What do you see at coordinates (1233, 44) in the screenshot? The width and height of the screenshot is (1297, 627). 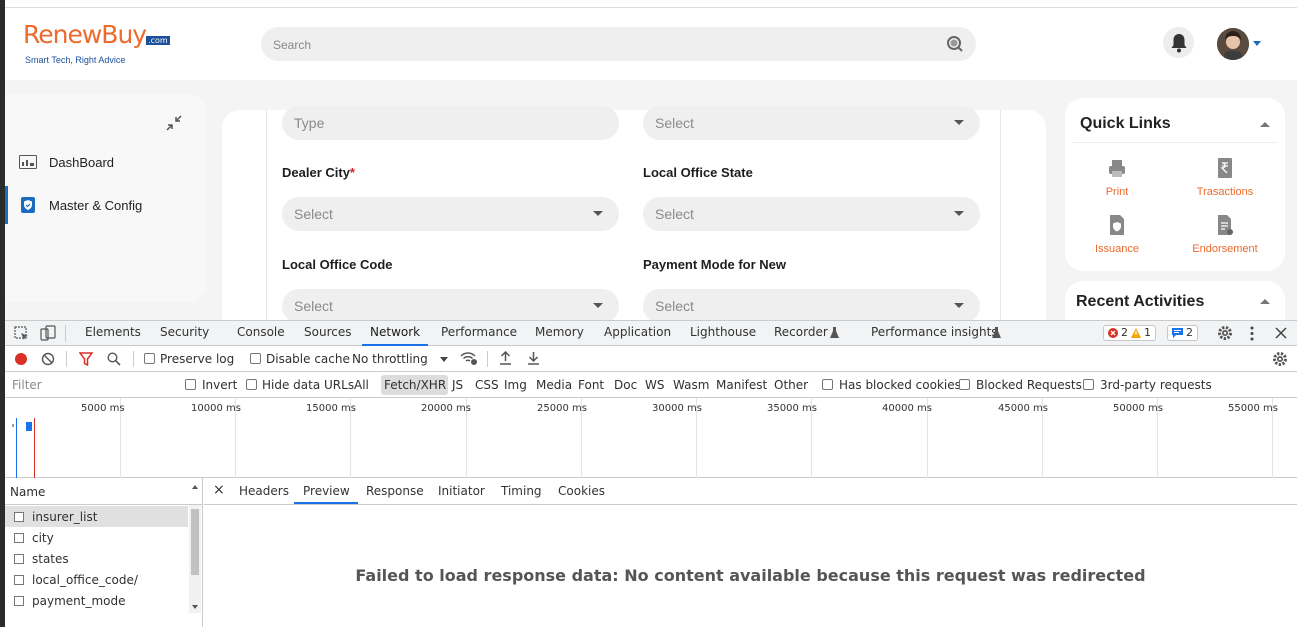 I see `user-avatar` at bounding box center [1233, 44].